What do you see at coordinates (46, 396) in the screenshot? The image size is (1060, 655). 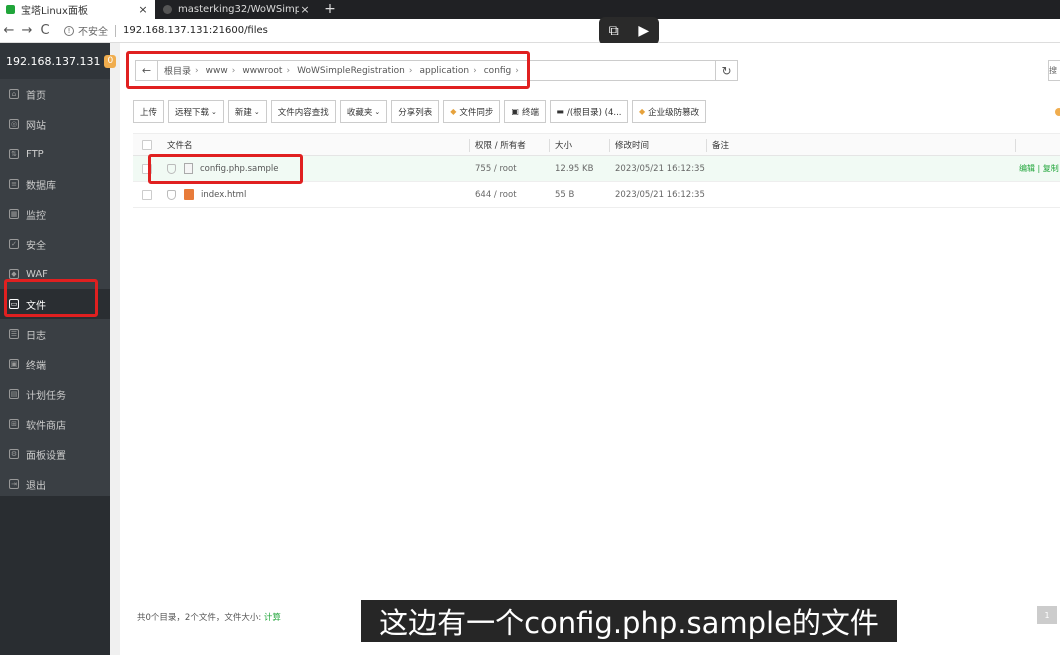 I see `sidebar-item-label: 计划任务` at bounding box center [46, 396].